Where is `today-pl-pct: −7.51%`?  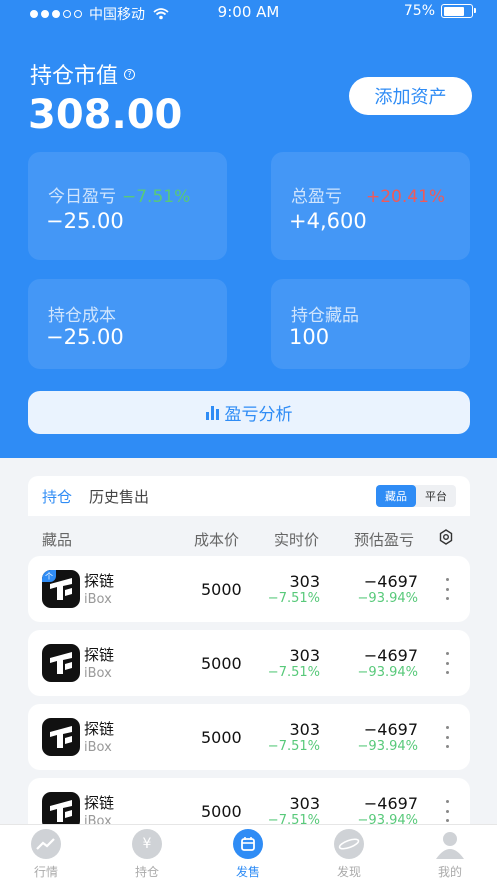
today-pl-pct: −7.51% is located at coordinates (156, 197).